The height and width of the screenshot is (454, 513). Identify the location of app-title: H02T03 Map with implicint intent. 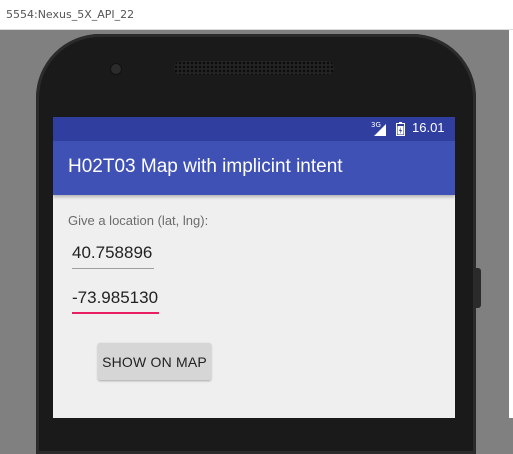
(205, 166).